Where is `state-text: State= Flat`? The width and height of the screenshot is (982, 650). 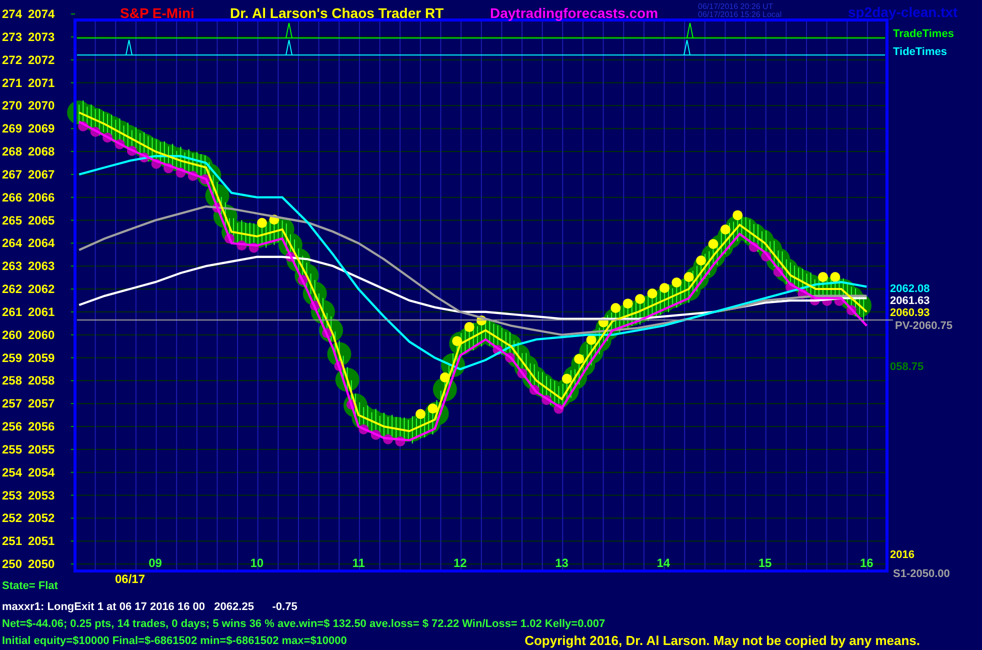
state-text: State= Flat is located at coordinates (30, 586).